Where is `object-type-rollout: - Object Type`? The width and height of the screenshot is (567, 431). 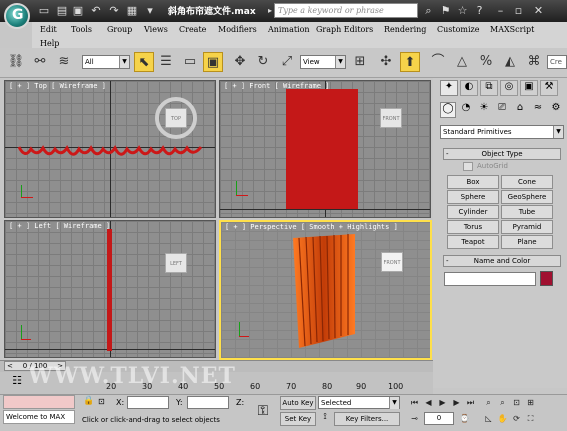 object-type-rollout: - Object Type is located at coordinates (502, 154).